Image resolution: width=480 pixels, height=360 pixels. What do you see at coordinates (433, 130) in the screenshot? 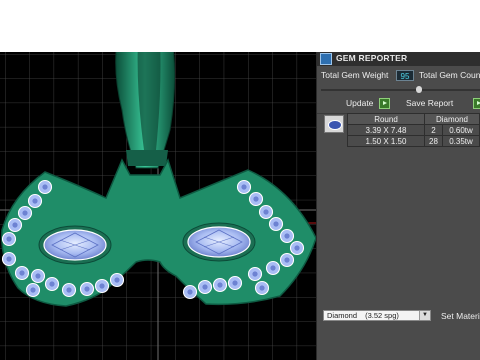
I see `gem-count-cell: 2` at bounding box center [433, 130].